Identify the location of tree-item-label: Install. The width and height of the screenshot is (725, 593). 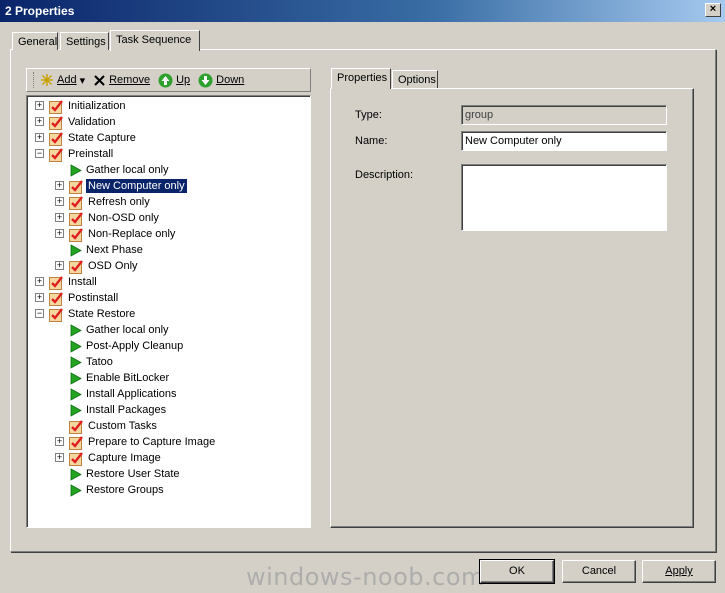
(82, 282).